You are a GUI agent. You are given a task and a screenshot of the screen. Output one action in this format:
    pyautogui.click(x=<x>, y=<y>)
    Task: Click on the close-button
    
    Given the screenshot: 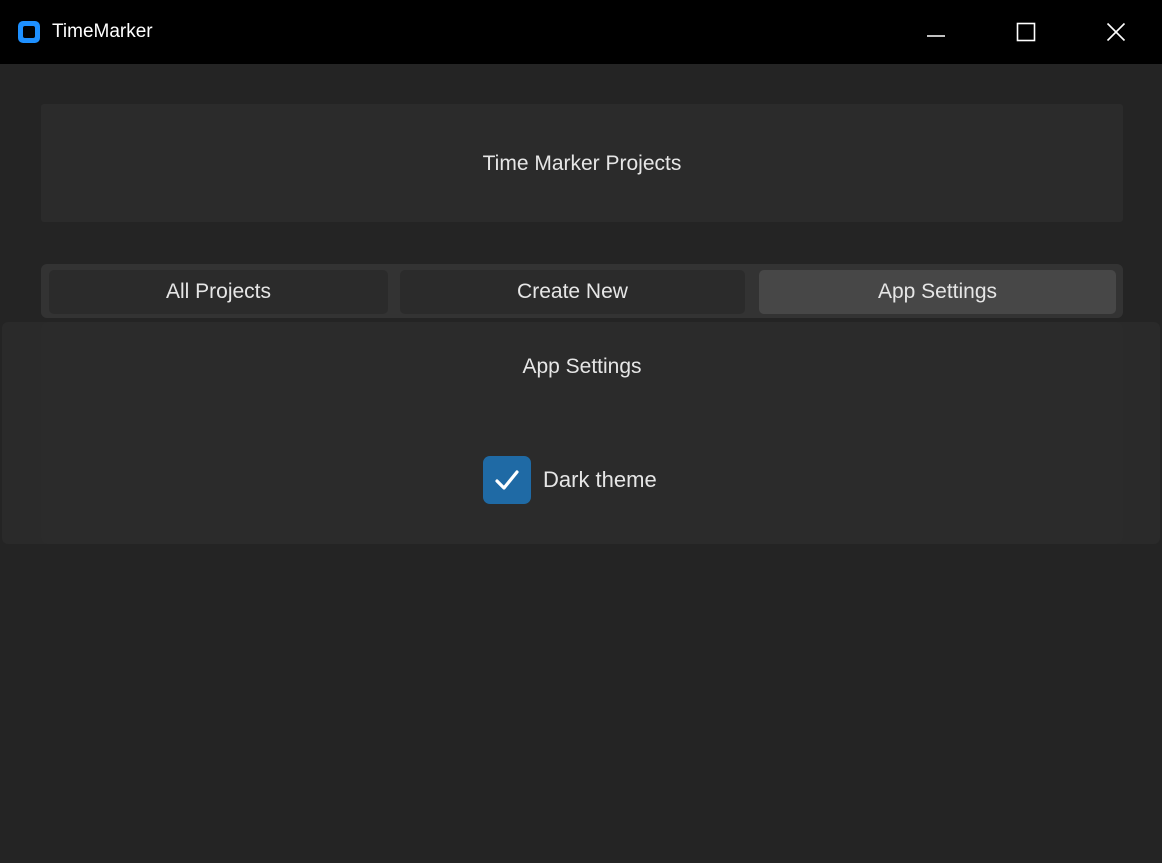 What is the action you would take?
    pyautogui.click(x=1116, y=32)
    